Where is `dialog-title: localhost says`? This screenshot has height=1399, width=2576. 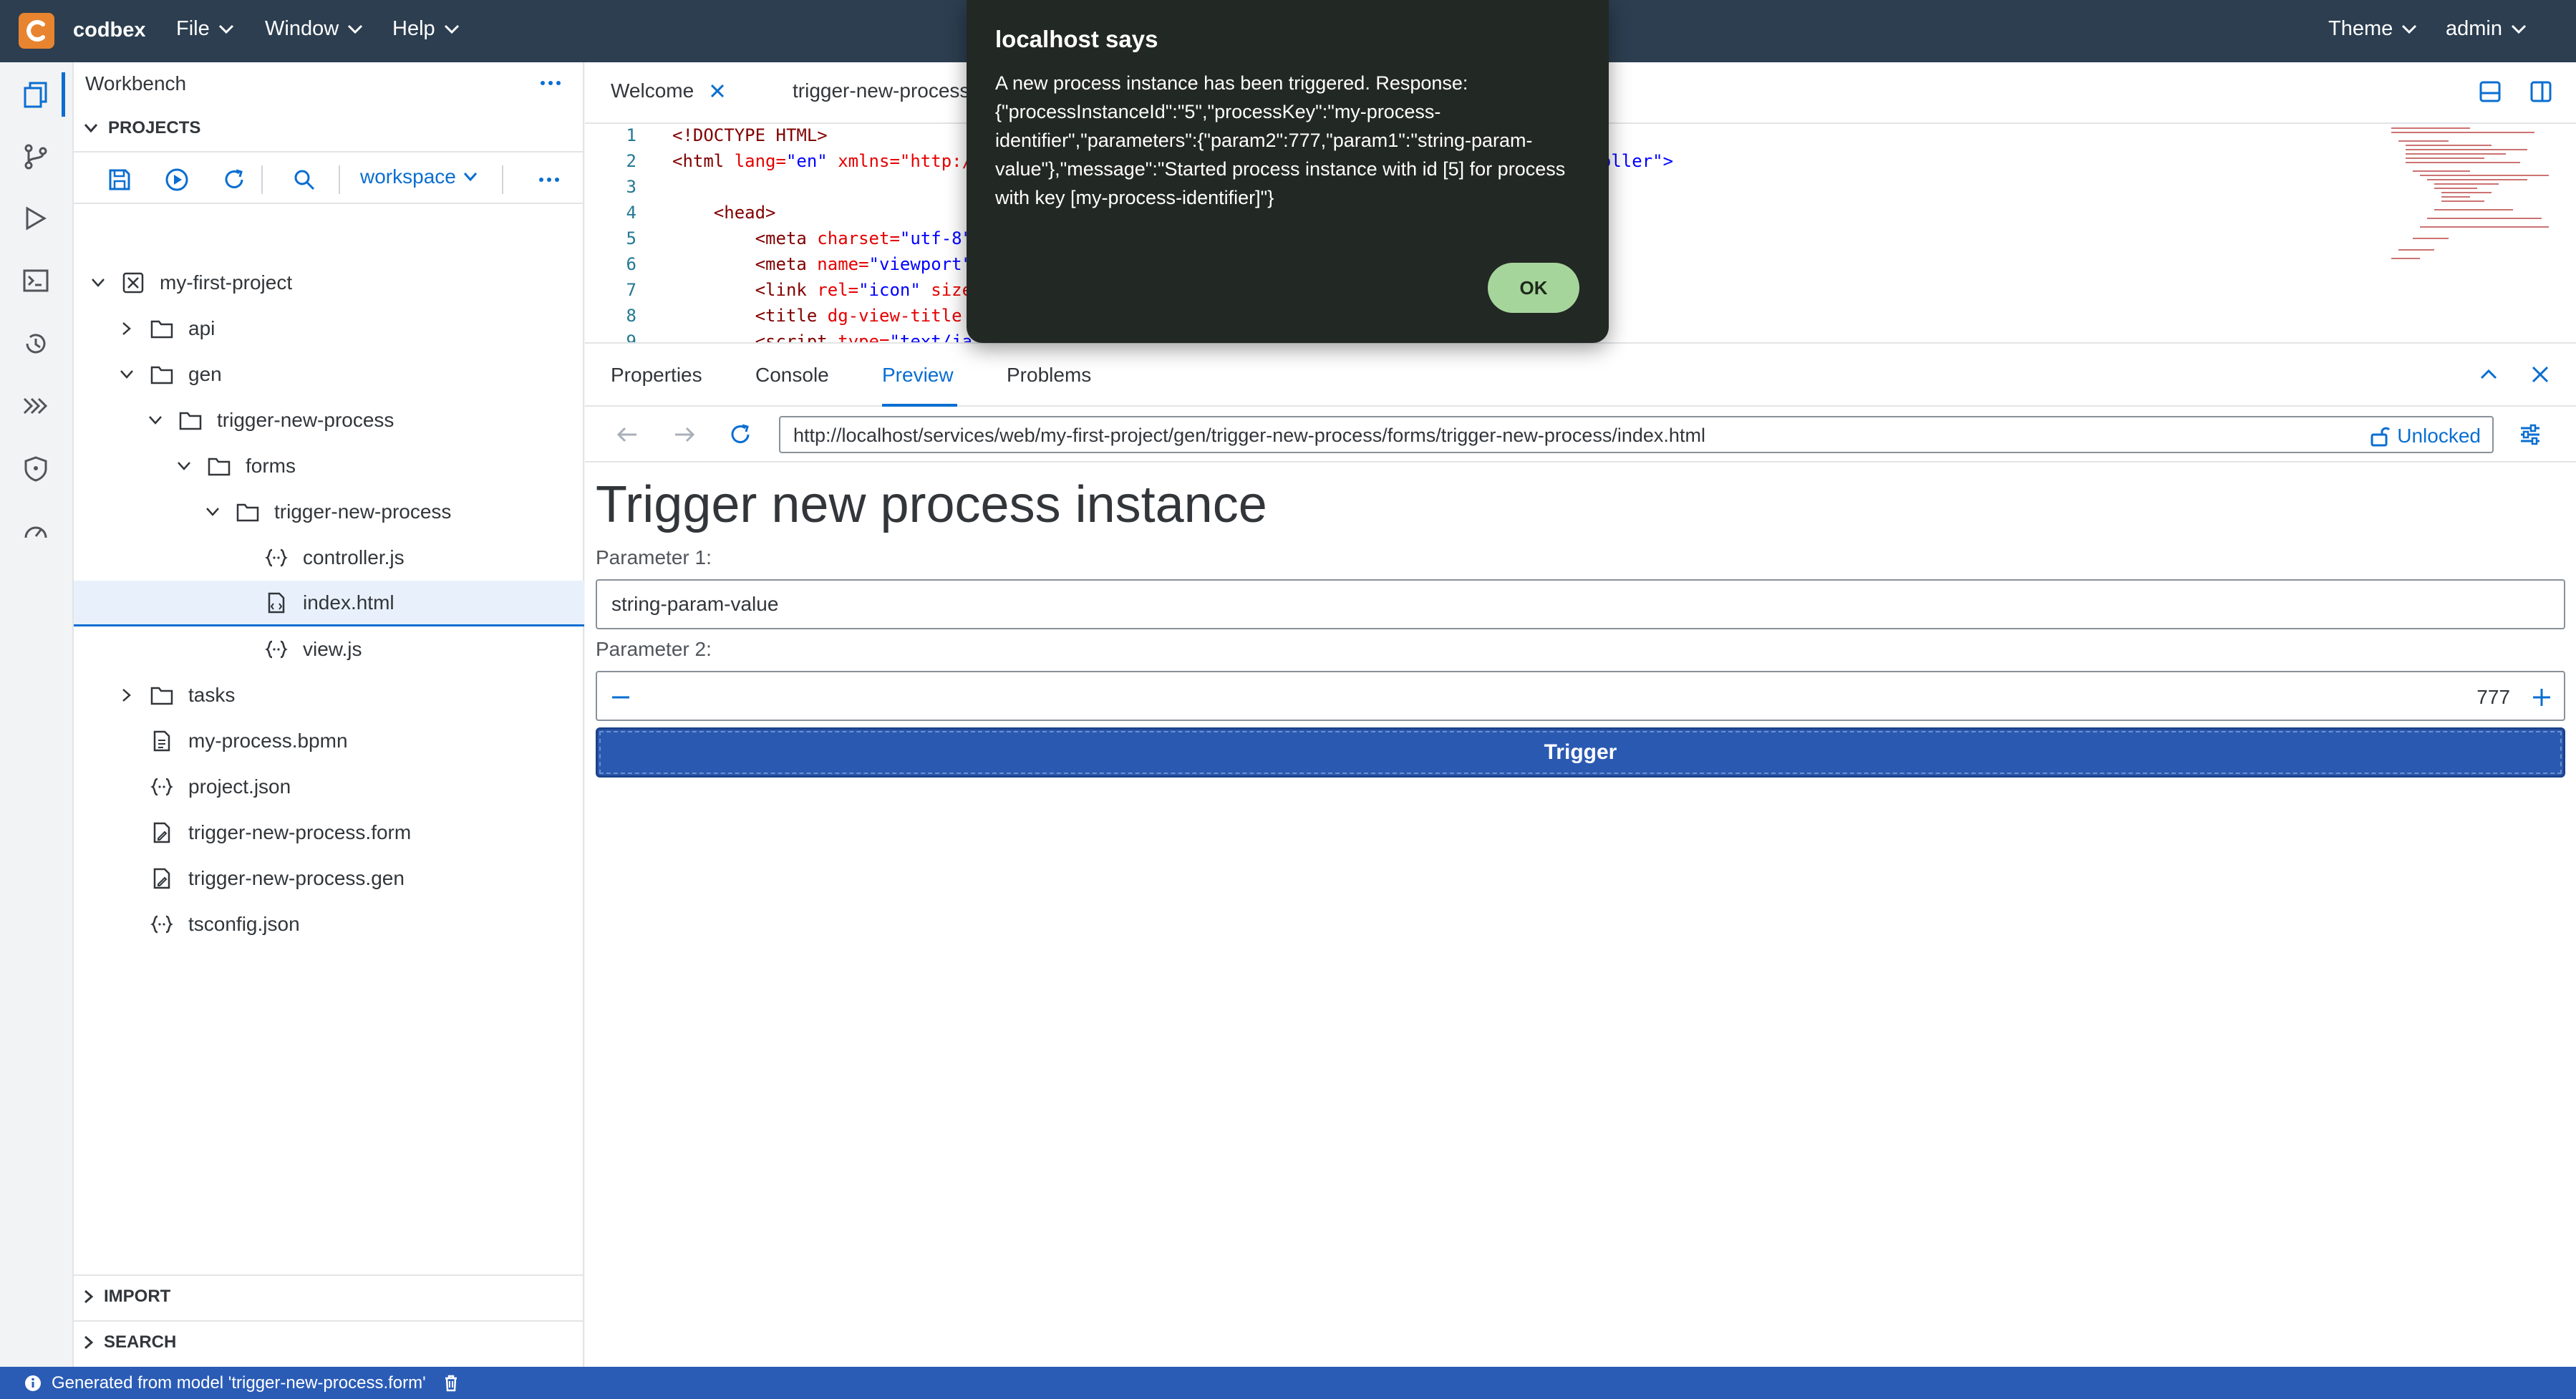
dialog-title: localhost says is located at coordinates (1076, 39).